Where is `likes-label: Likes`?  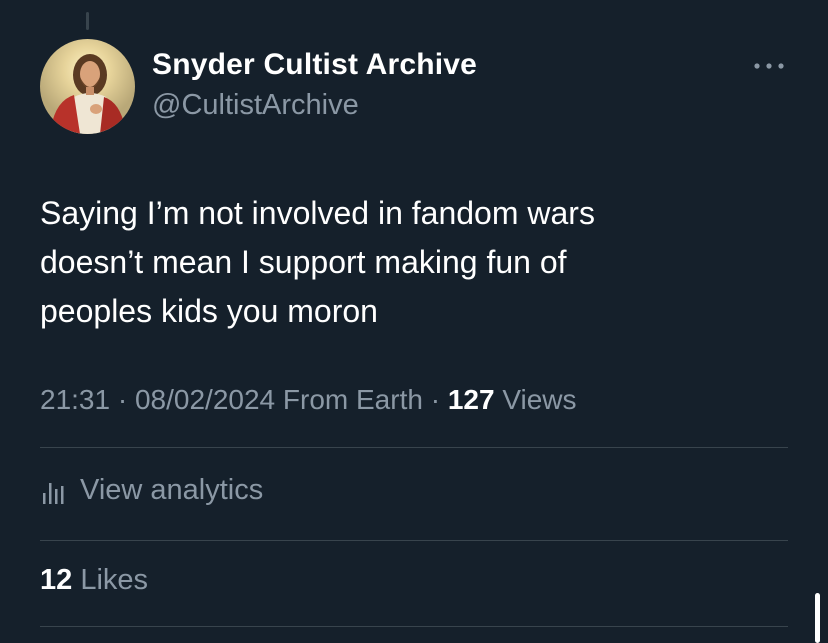
likes-label: Likes is located at coordinates (114, 580).